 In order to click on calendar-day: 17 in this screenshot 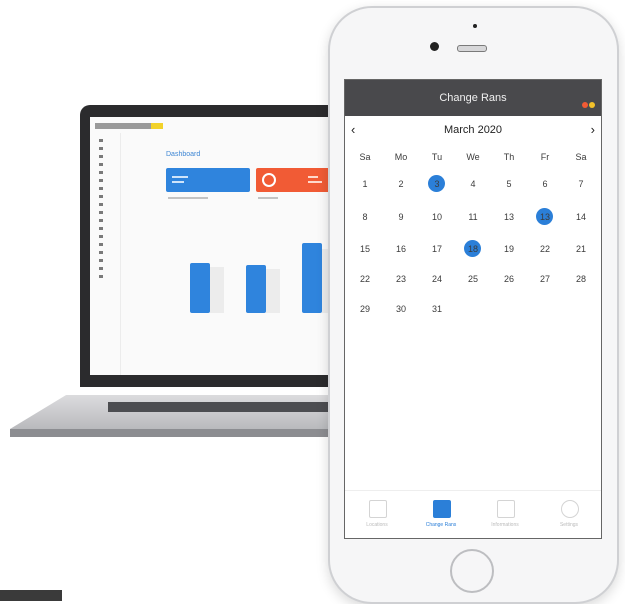, I will do `click(437, 249)`.